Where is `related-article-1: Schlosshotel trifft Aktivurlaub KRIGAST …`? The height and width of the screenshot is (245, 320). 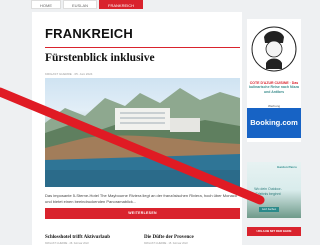
related-article-1: Schlosshotel trifft Aktivurlaub KRIGAST … is located at coordinates (92, 240).